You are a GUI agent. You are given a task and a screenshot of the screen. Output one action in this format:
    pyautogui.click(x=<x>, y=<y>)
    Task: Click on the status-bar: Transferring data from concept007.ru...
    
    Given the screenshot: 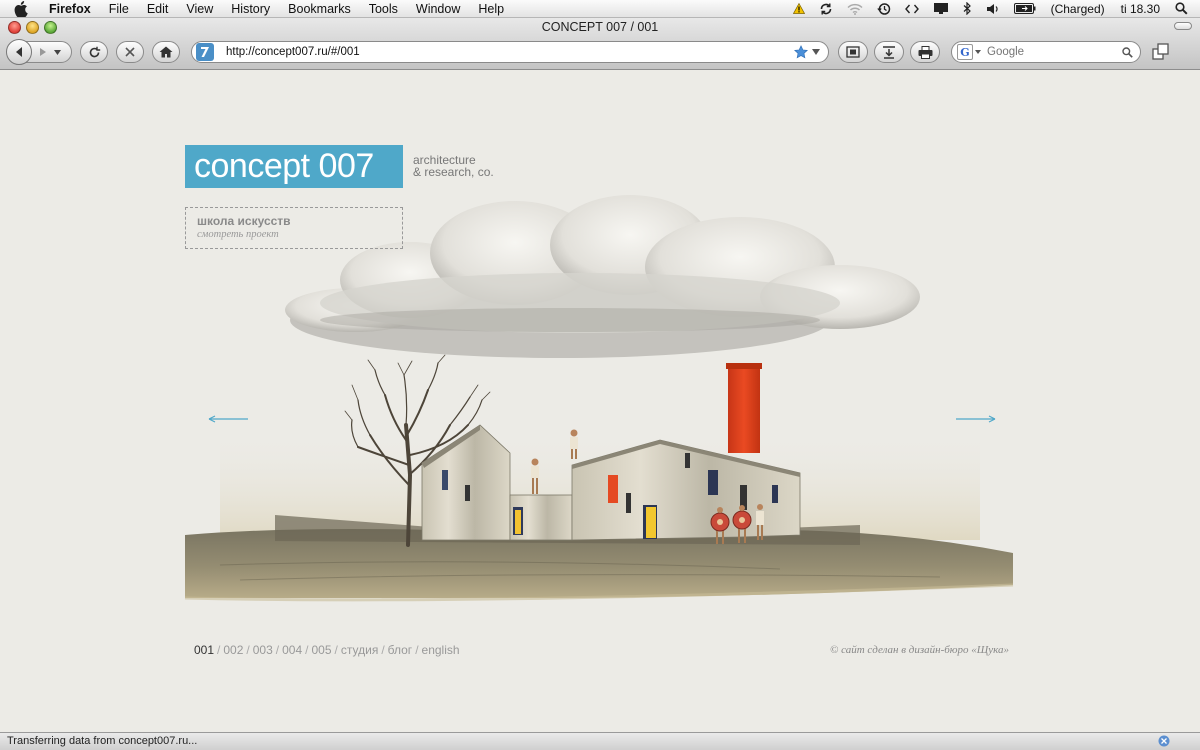 What is the action you would take?
    pyautogui.click(x=600, y=741)
    